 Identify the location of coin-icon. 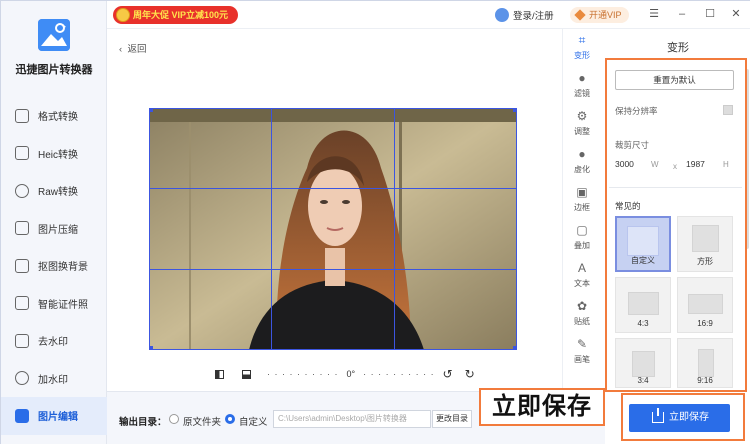
(123, 15).